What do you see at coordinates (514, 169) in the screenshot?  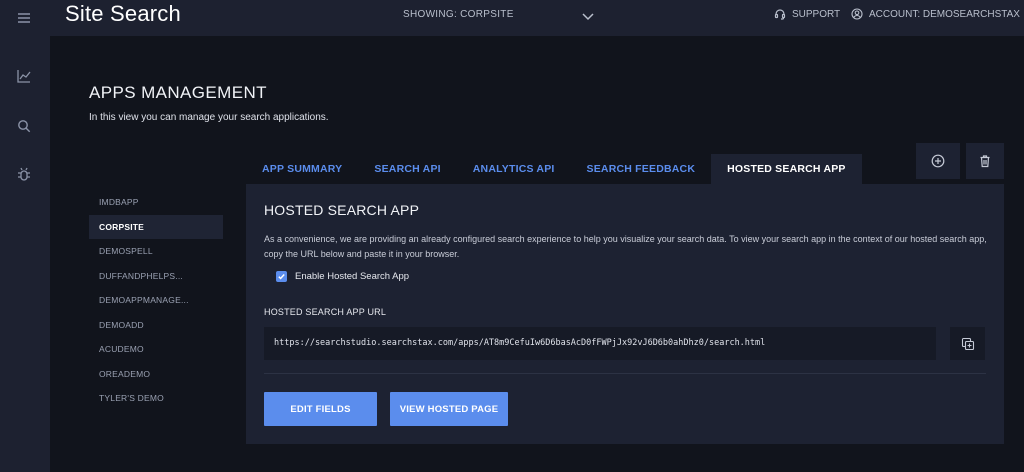 I see `tab-analytics-api: ANALYTICS API` at bounding box center [514, 169].